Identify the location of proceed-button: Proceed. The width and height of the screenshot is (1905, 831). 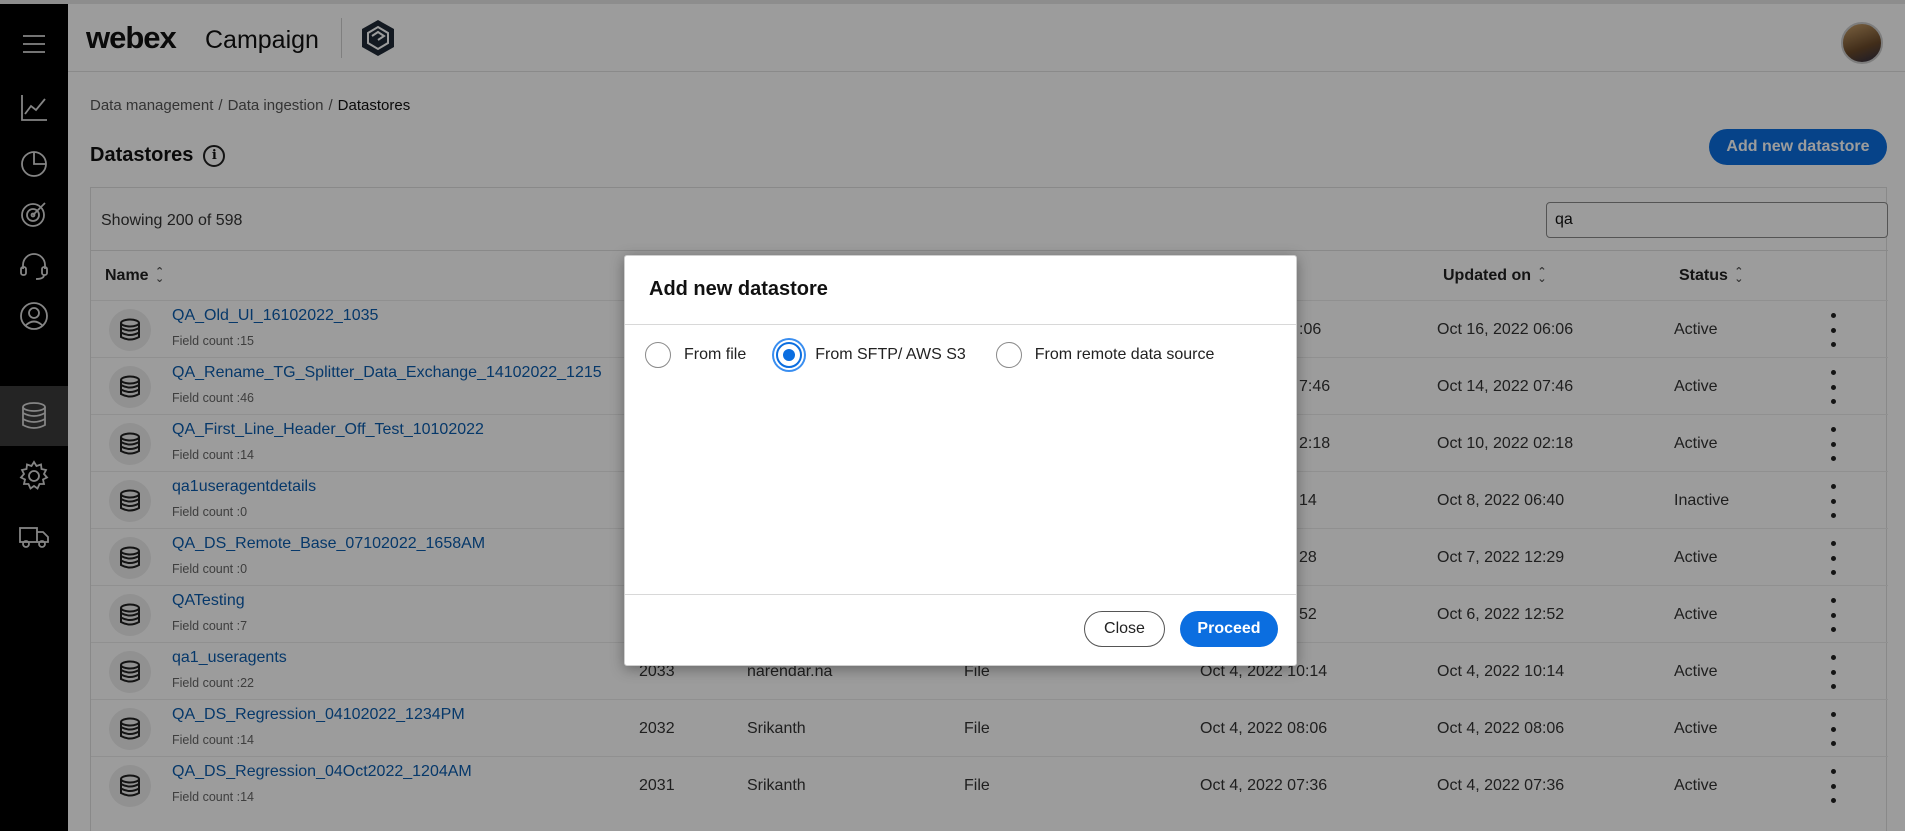
(1229, 629).